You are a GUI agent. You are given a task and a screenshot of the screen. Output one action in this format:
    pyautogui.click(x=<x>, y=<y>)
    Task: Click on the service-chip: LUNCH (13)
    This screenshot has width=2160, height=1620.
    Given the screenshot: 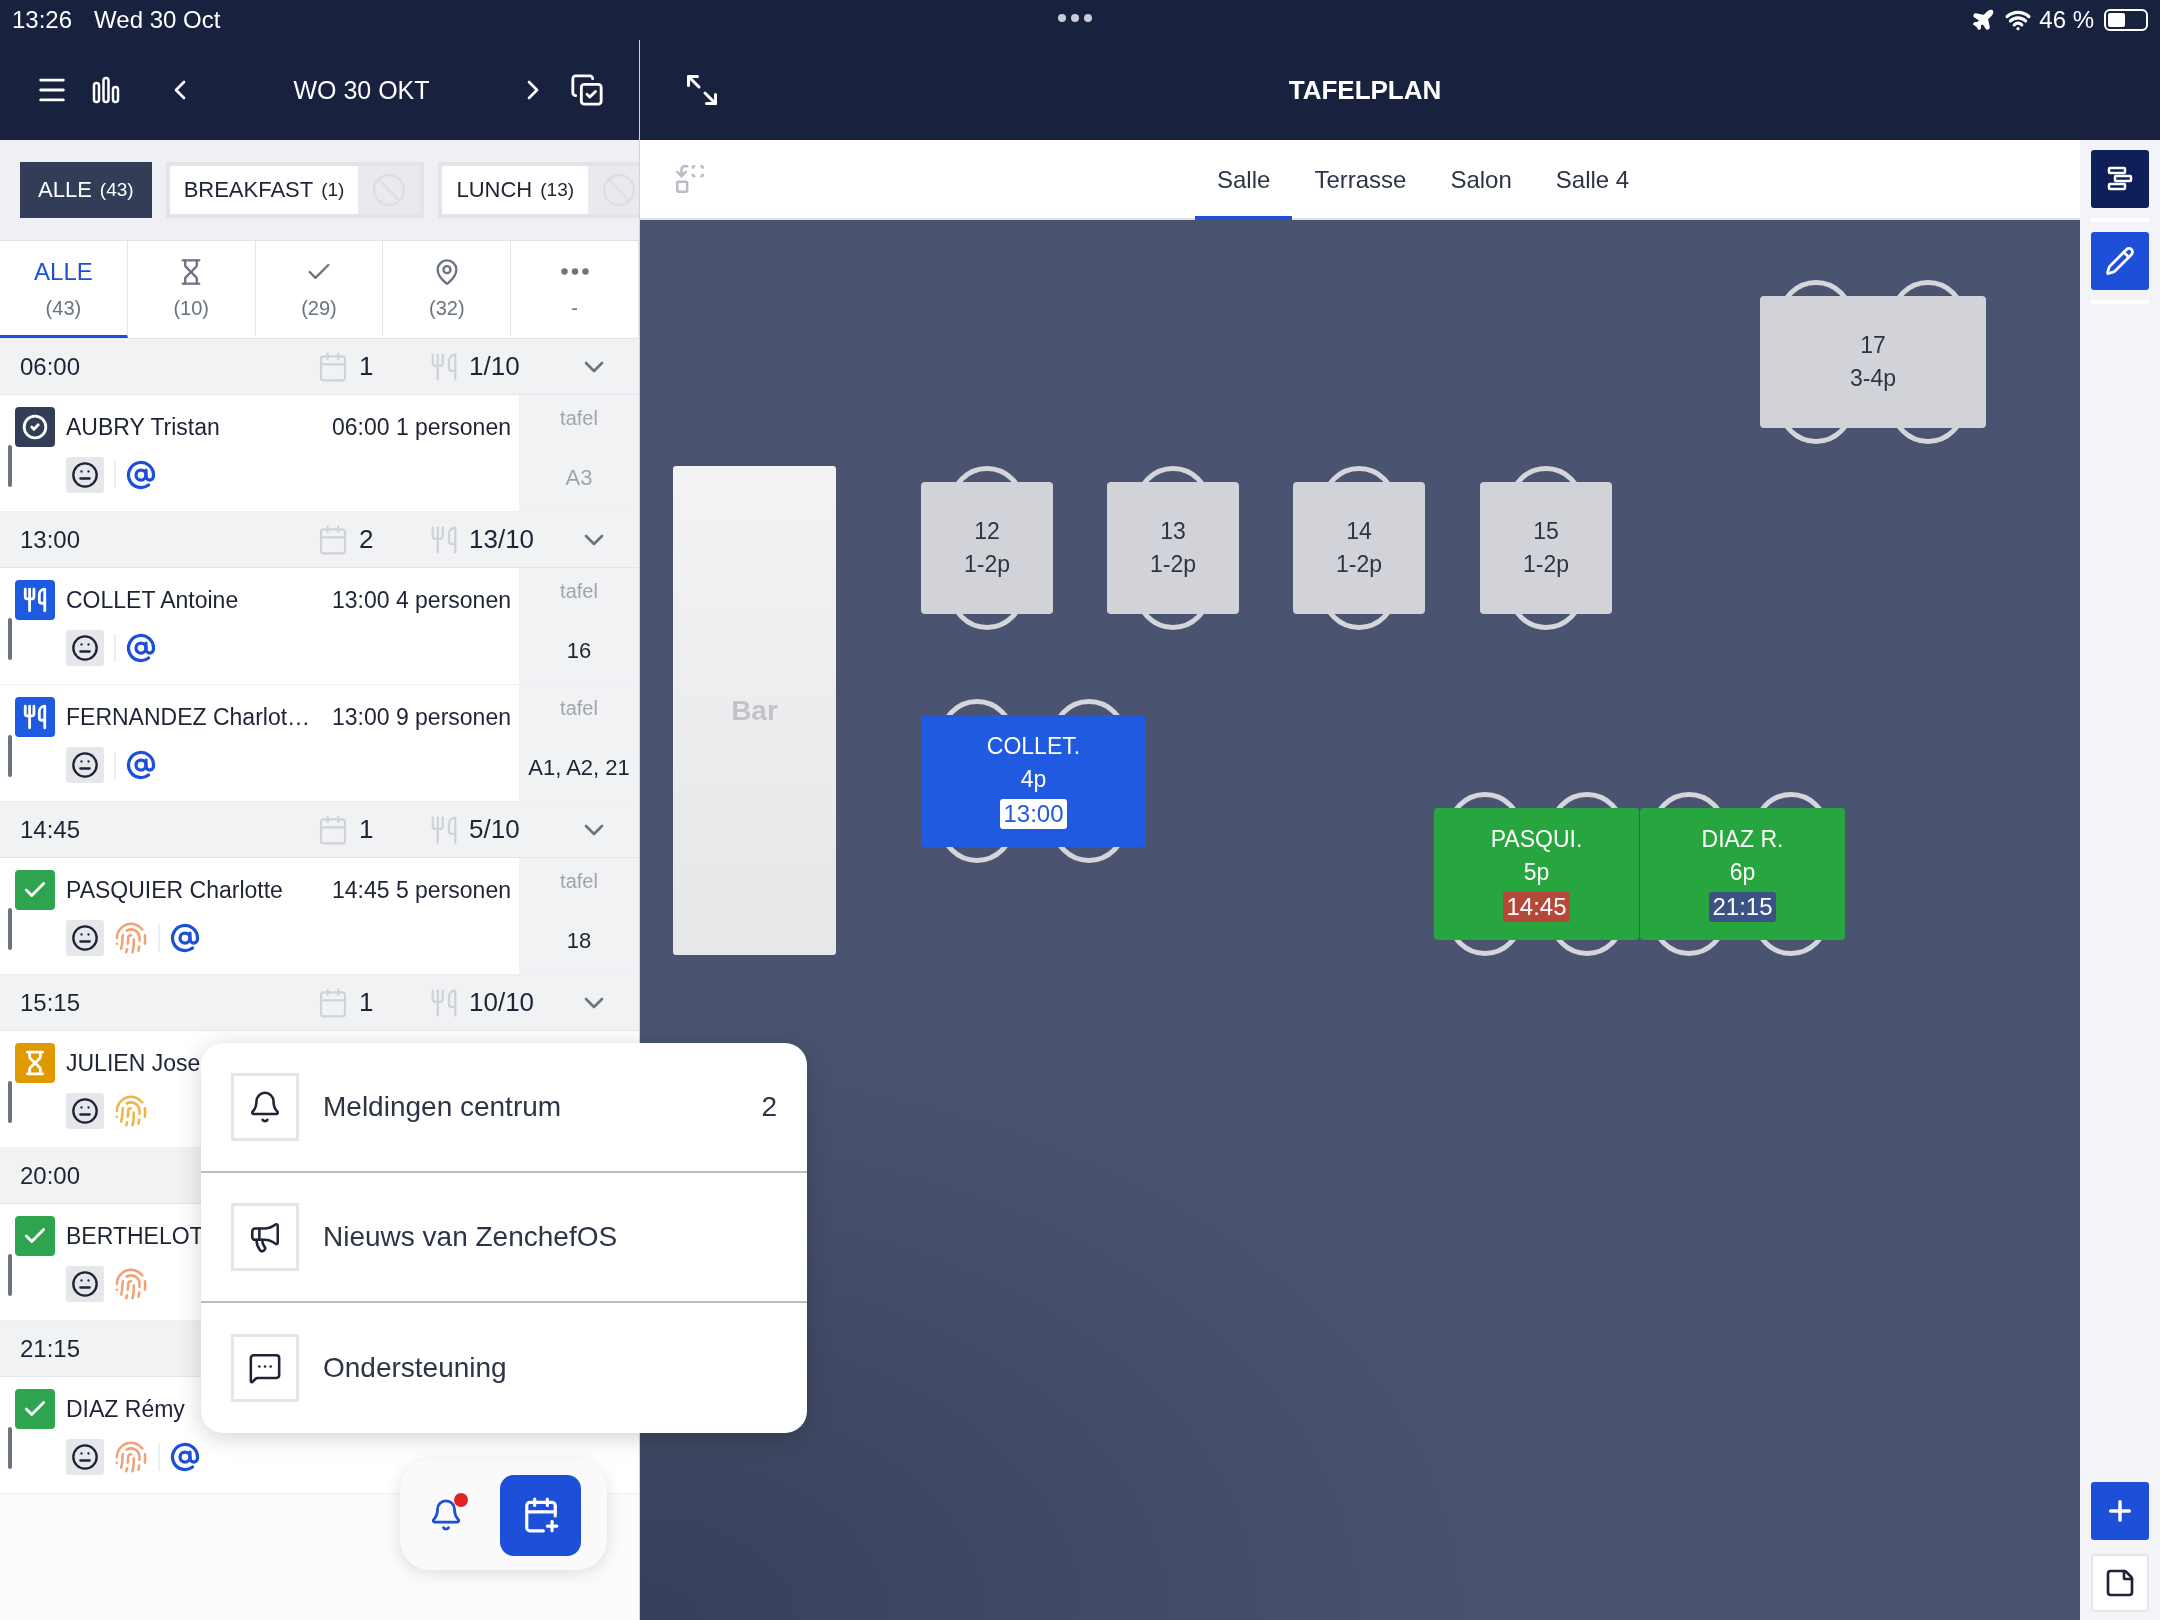 What is the action you would take?
    pyautogui.click(x=515, y=190)
    